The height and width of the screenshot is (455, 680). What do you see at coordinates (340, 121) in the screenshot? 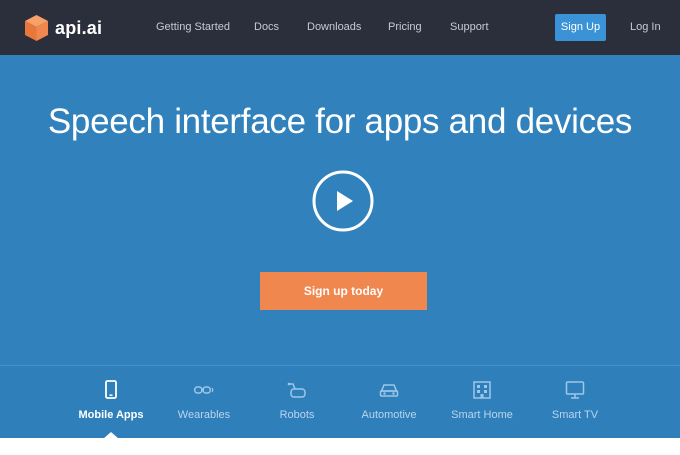
I see `hero-title: Speech interface for apps and devices` at bounding box center [340, 121].